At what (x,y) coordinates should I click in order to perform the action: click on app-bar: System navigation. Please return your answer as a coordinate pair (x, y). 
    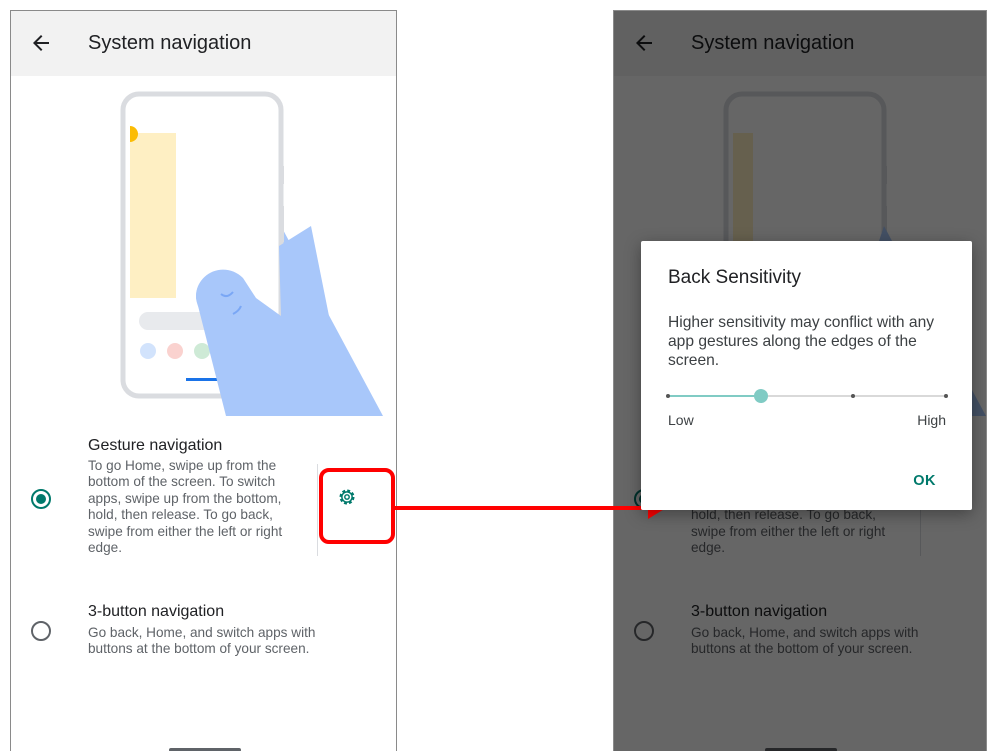
    Looking at the image, I should click on (203, 43).